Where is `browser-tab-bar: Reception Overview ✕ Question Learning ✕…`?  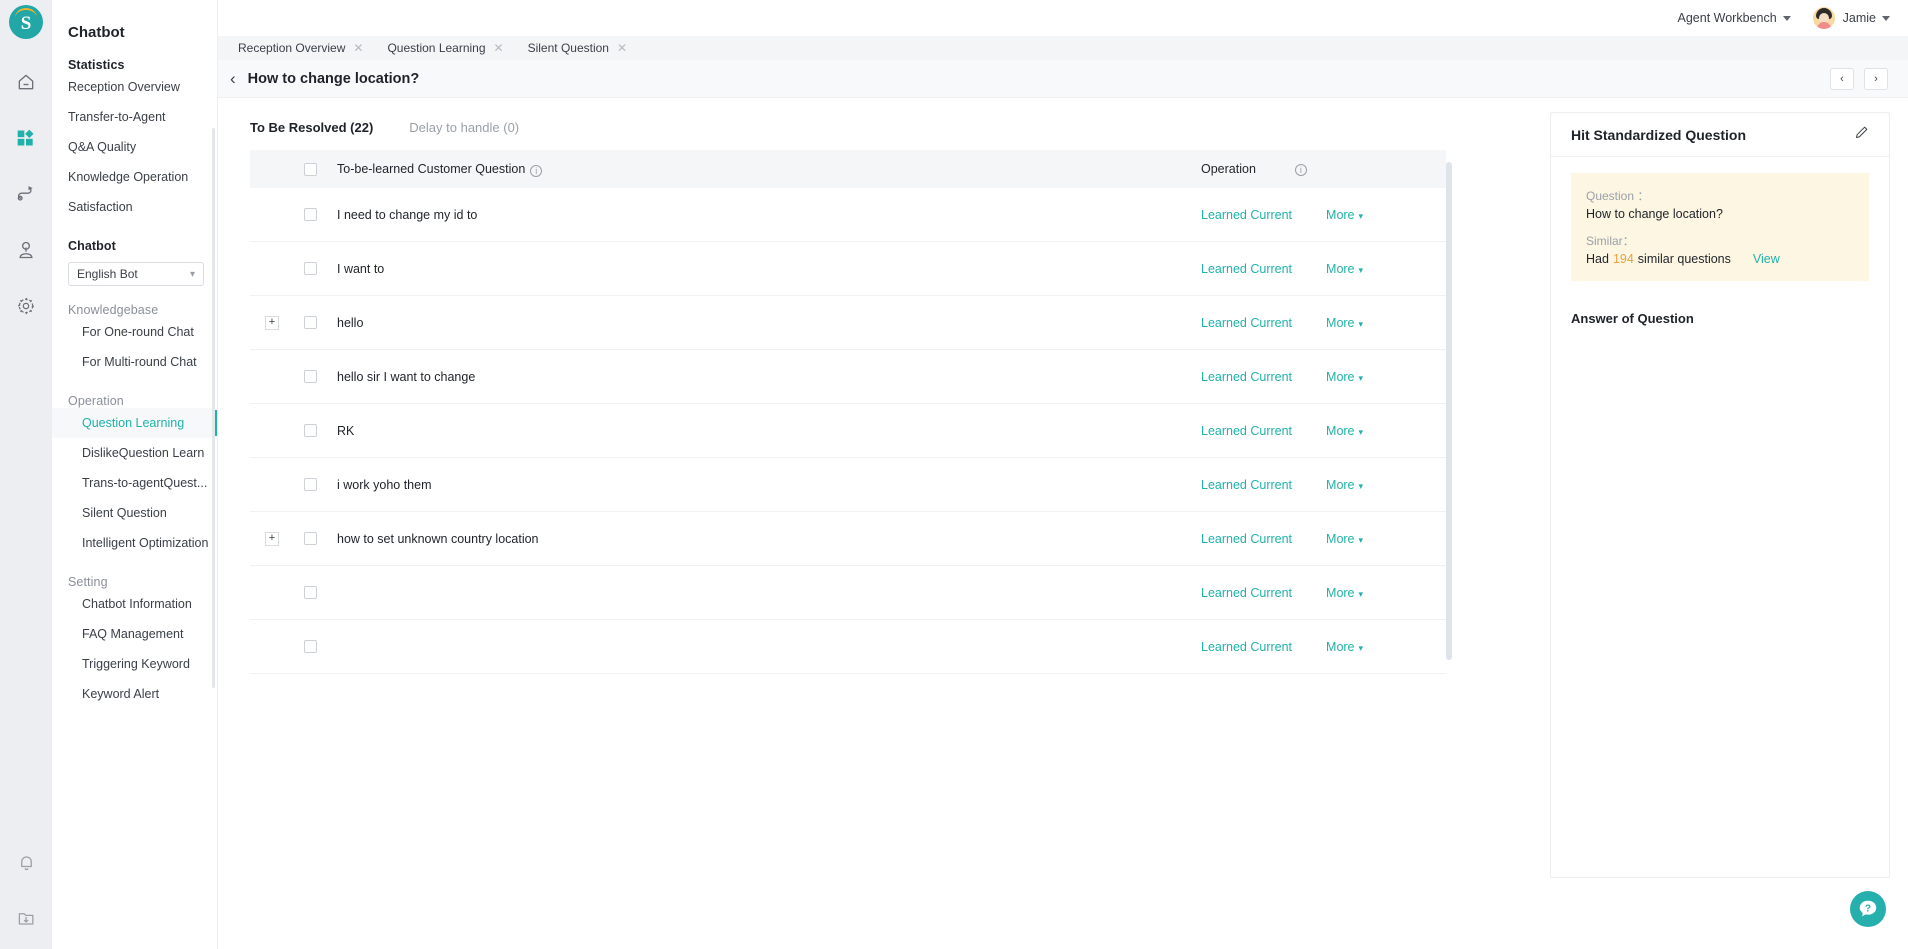
browser-tab-bar: Reception Overview ✕ Question Learning ✕… is located at coordinates (1063, 48).